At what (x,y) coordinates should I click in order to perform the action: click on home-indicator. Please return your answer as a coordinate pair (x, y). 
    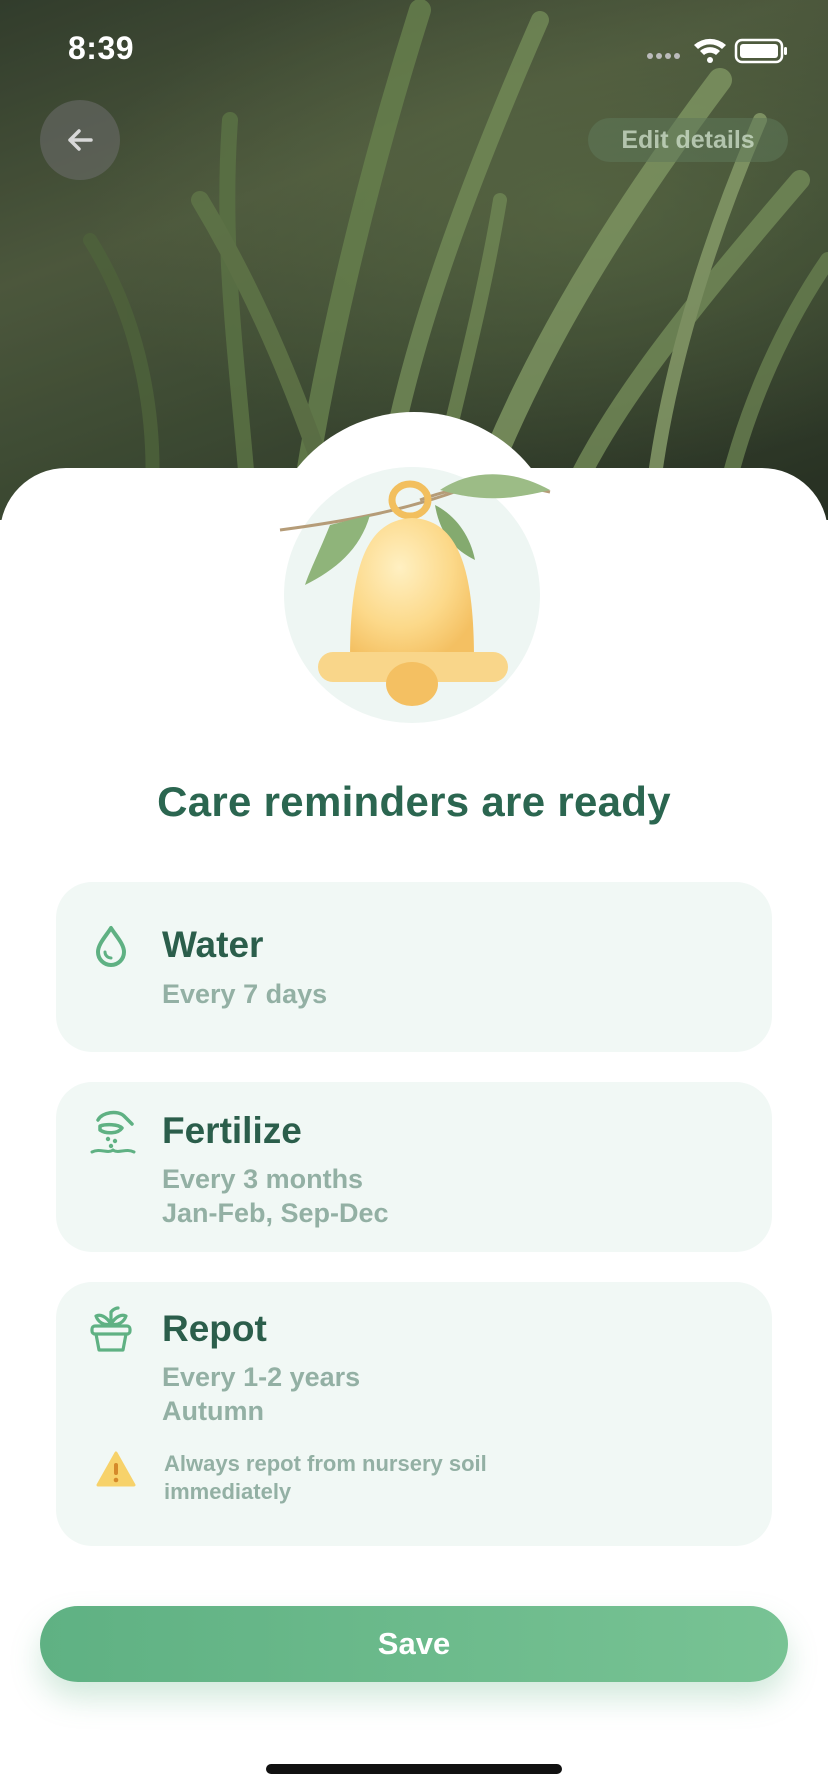
    Looking at the image, I should click on (414, 1769).